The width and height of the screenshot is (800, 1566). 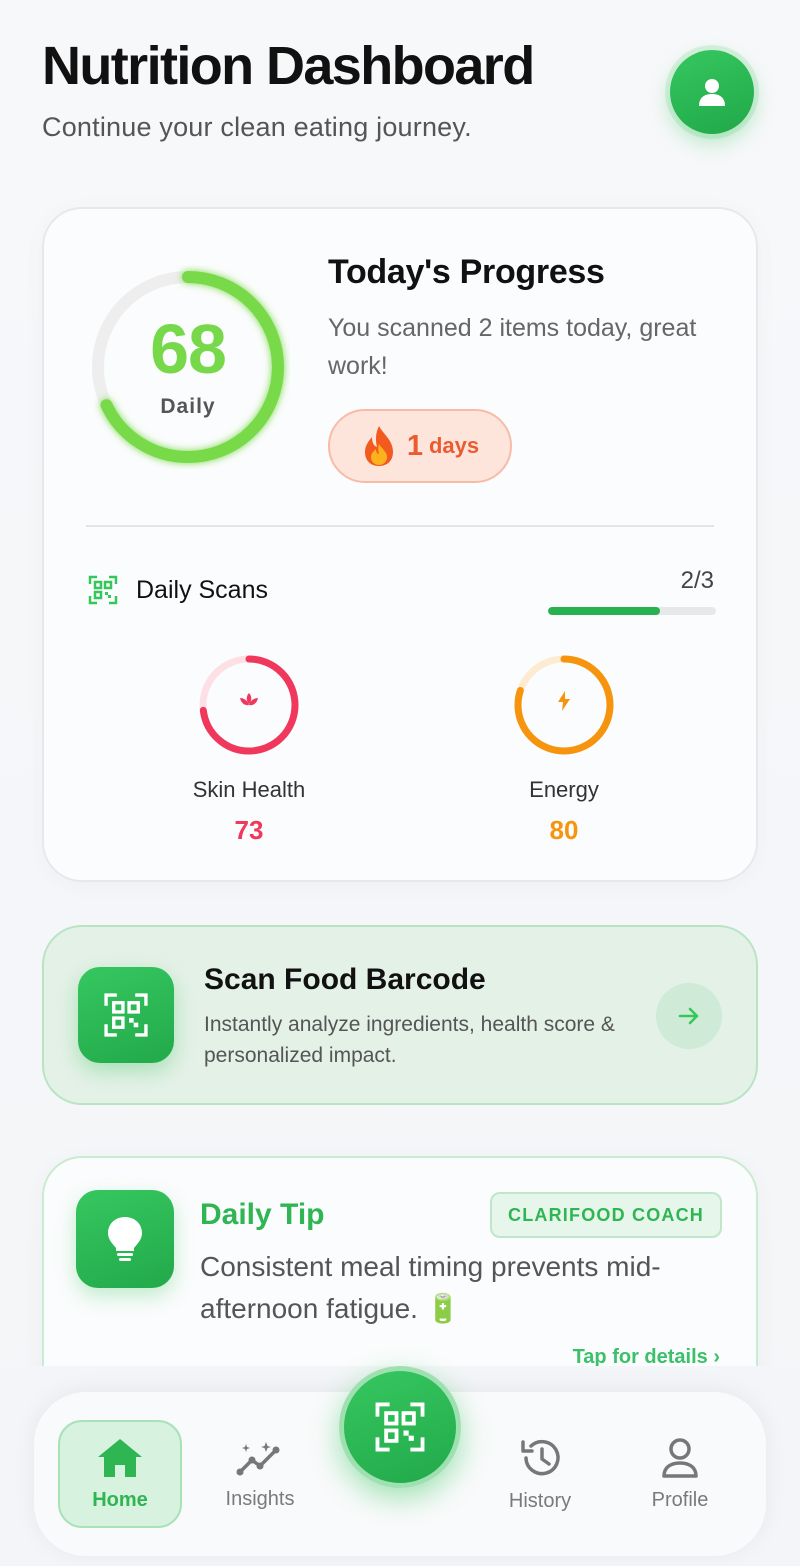 I want to click on lightbulb-icon, so click(x=125, y=1239).